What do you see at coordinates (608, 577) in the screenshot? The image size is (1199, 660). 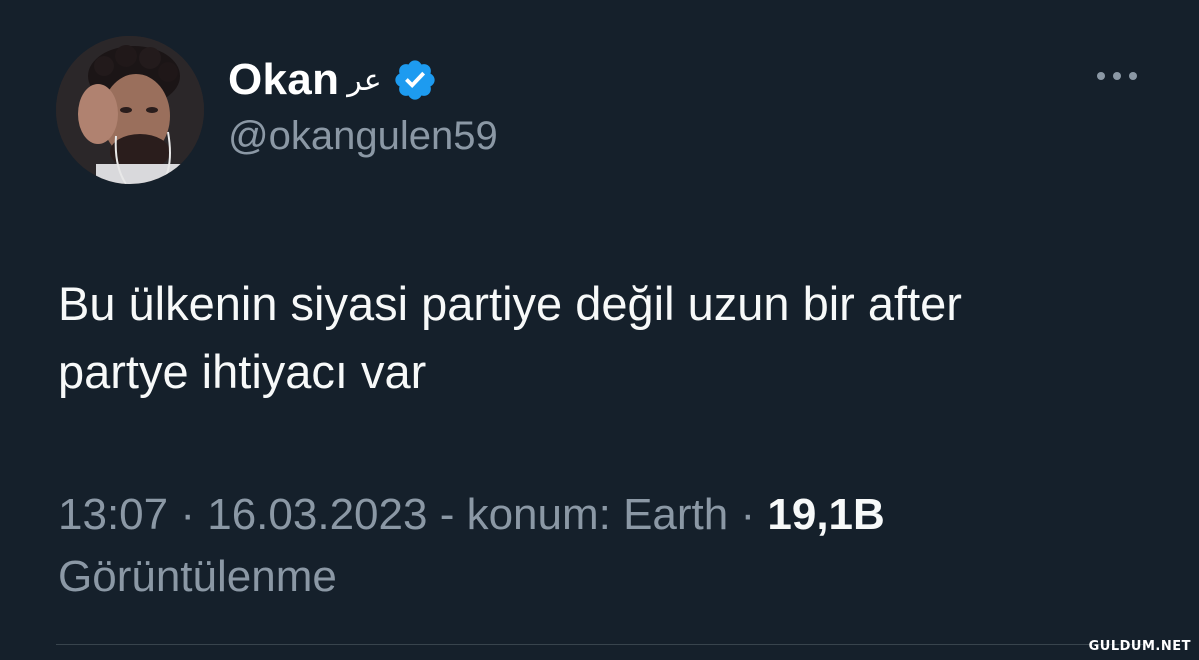 I see `views-label: Görüntülenme` at bounding box center [608, 577].